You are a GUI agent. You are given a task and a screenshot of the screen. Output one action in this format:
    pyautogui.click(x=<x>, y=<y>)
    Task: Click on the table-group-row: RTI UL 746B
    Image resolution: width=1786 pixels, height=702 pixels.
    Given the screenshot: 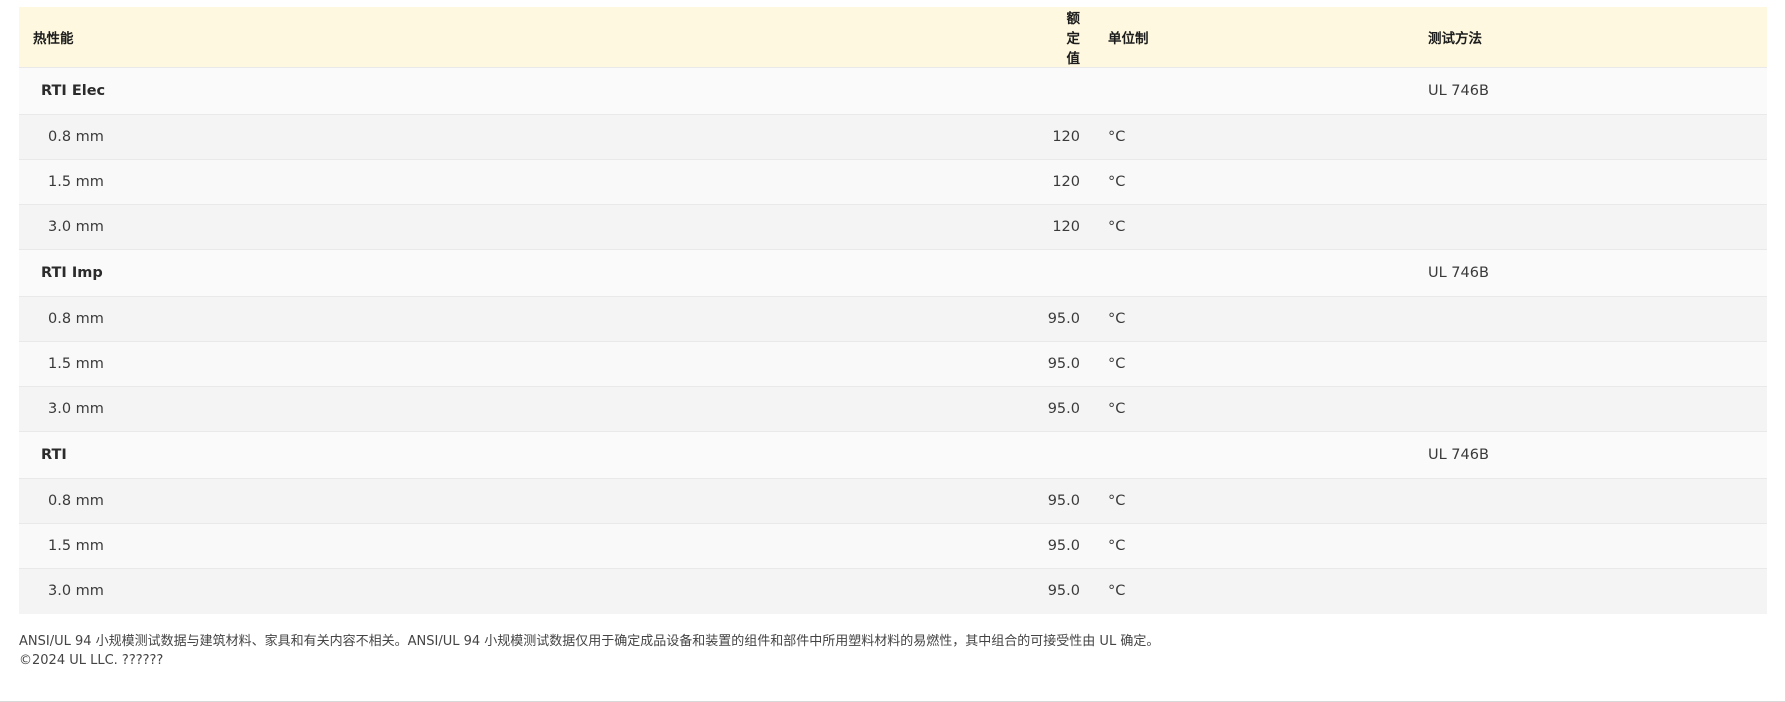 What is the action you would take?
    pyautogui.click(x=893, y=455)
    